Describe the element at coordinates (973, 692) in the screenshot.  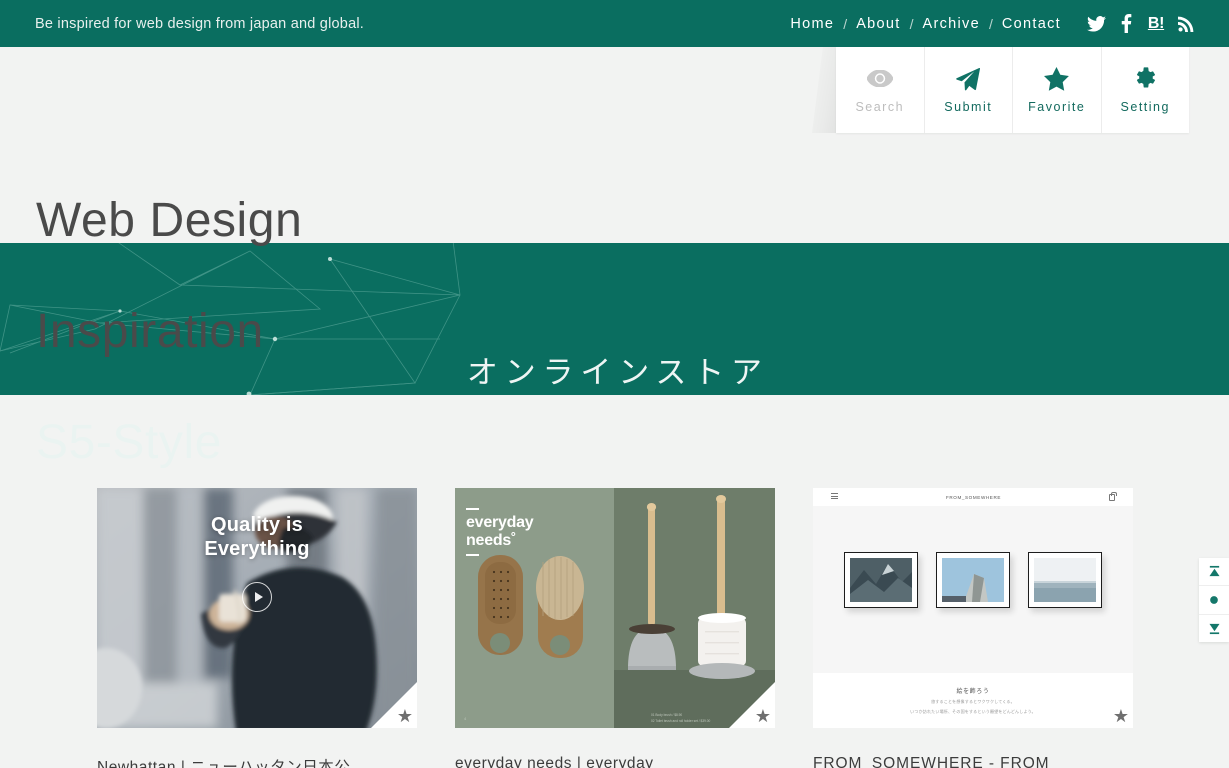
I see `site-preview-footer-heading: 絵を飾ろう` at that location.